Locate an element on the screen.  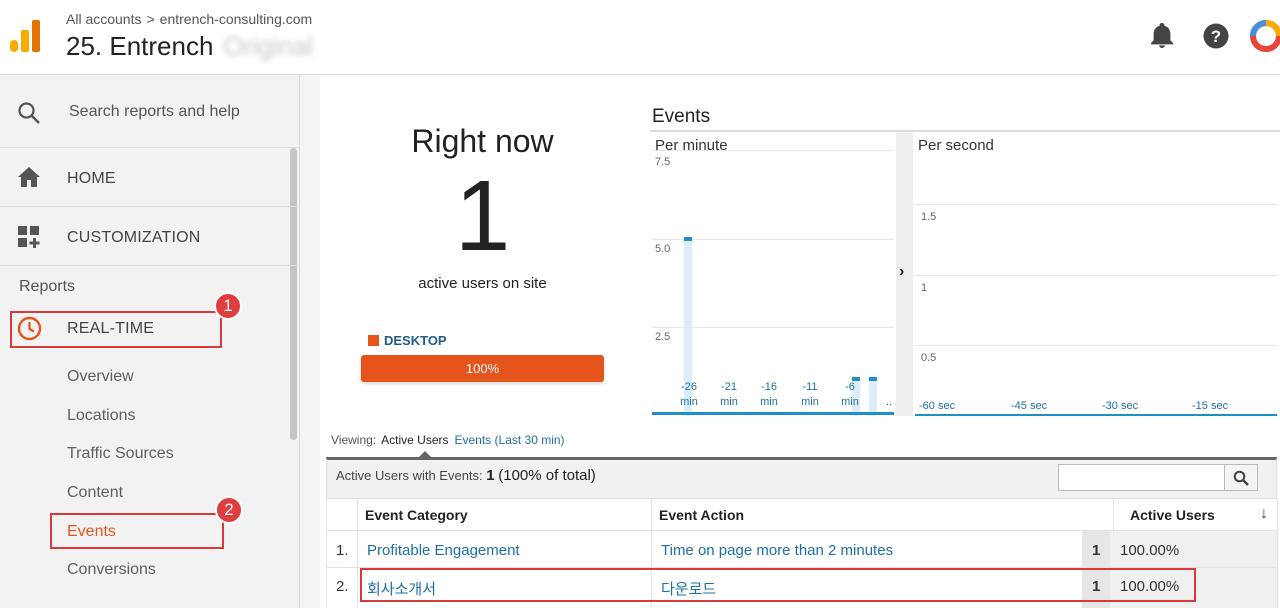
per-second-label: Per second is located at coordinates (956, 145).